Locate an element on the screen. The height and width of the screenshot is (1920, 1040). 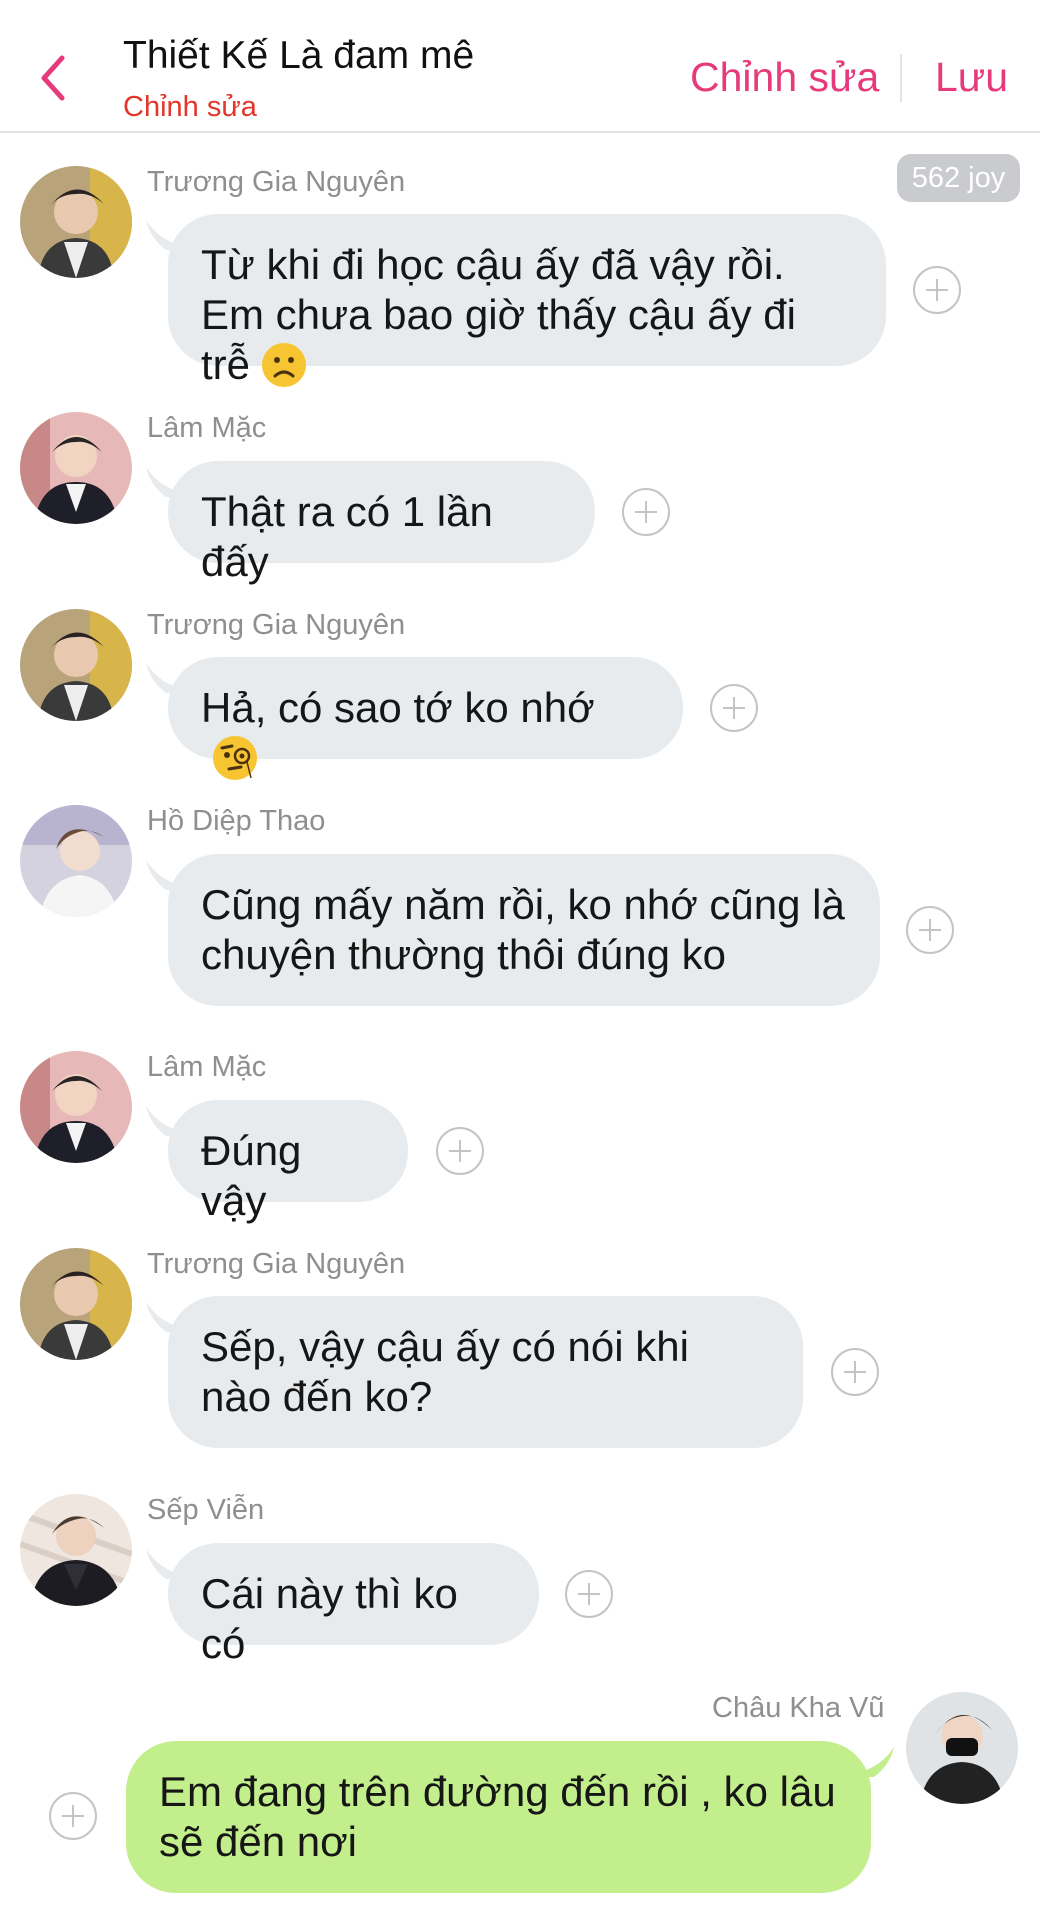
message-bubble: Thật ra có 1 lần đấy is located at coordinates (381, 523).